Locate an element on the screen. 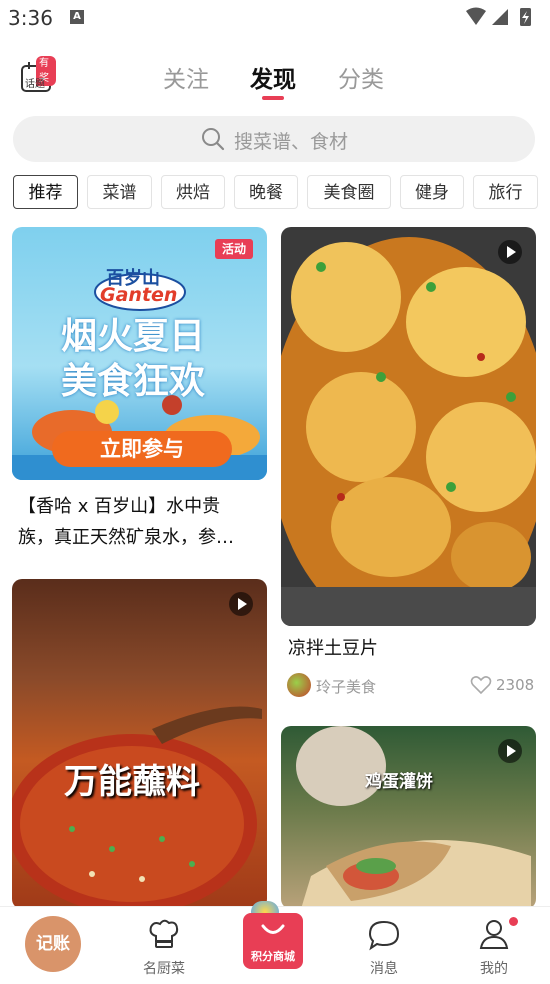  nav-points-mall: 积分商城 is located at coordinates (273, 935).